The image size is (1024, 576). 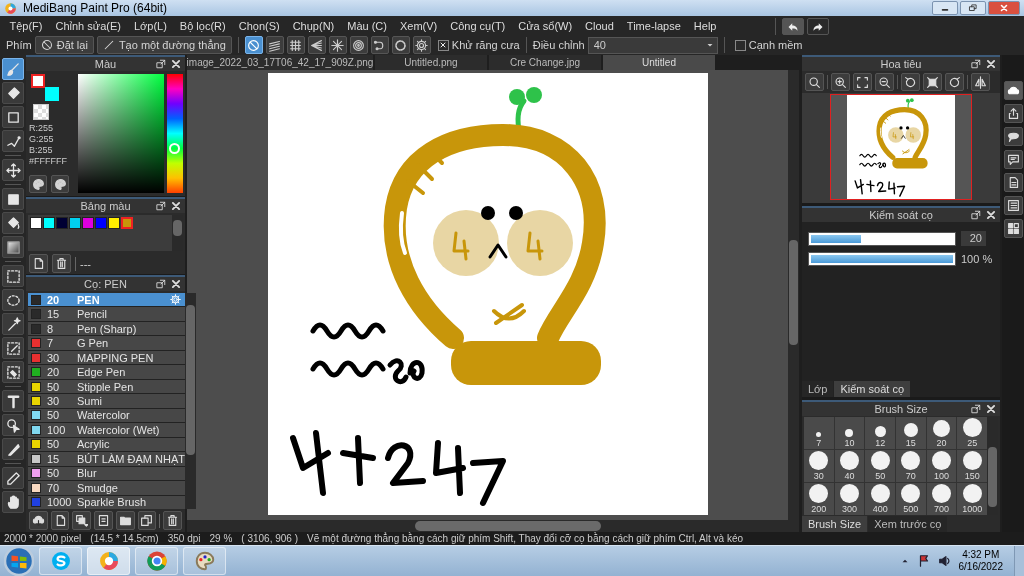 I want to click on straight-line-button: Tạo một đường thẳng, so click(x=164, y=45).